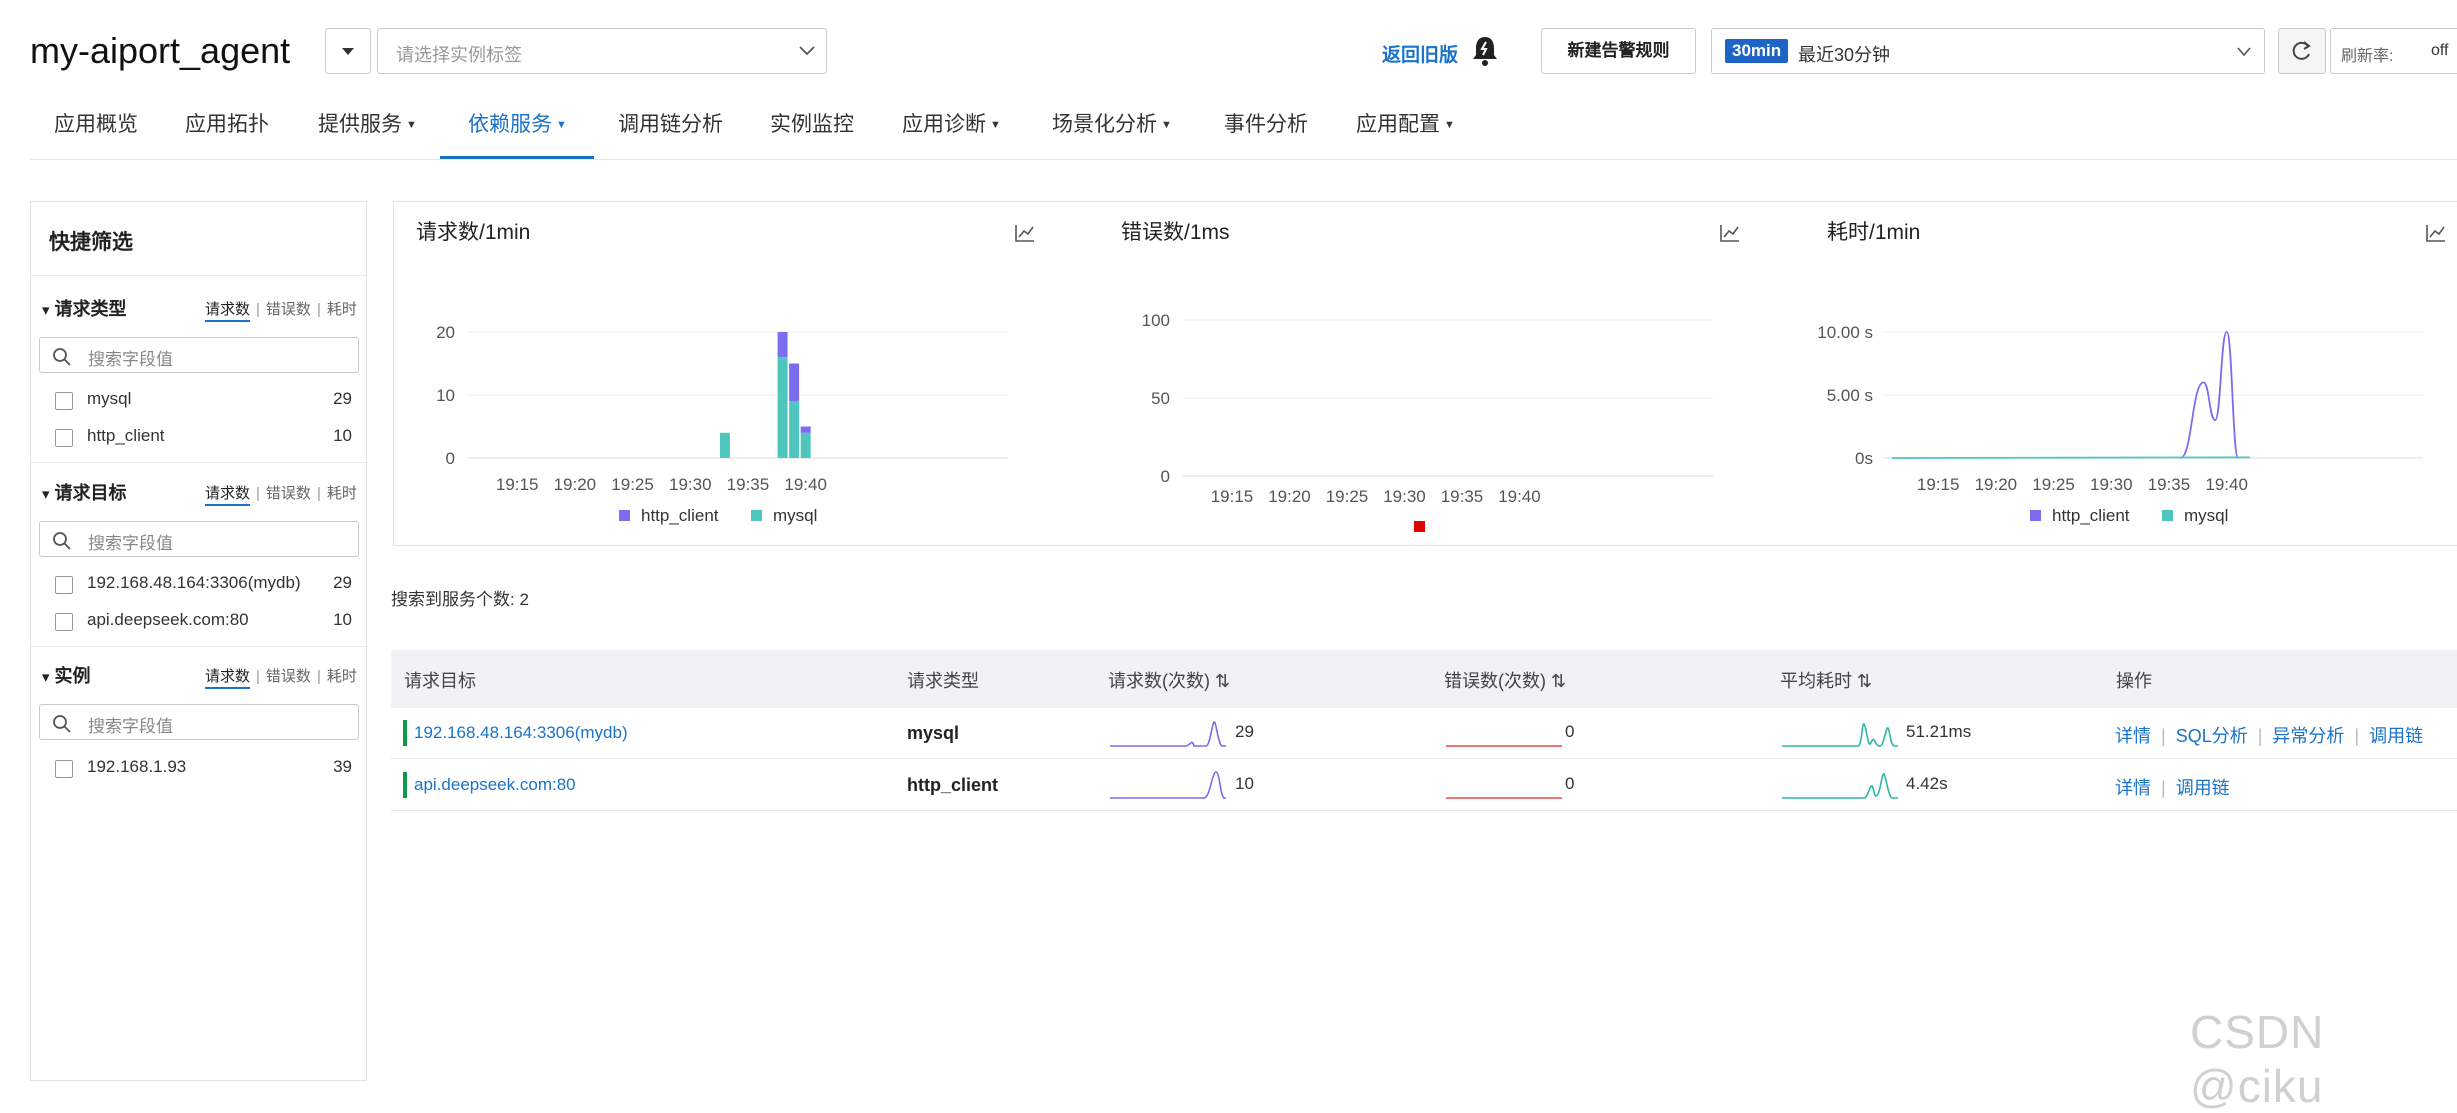  Describe the element at coordinates (1757, 51) in the screenshot. I see `time-range-badge: 30min` at that location.